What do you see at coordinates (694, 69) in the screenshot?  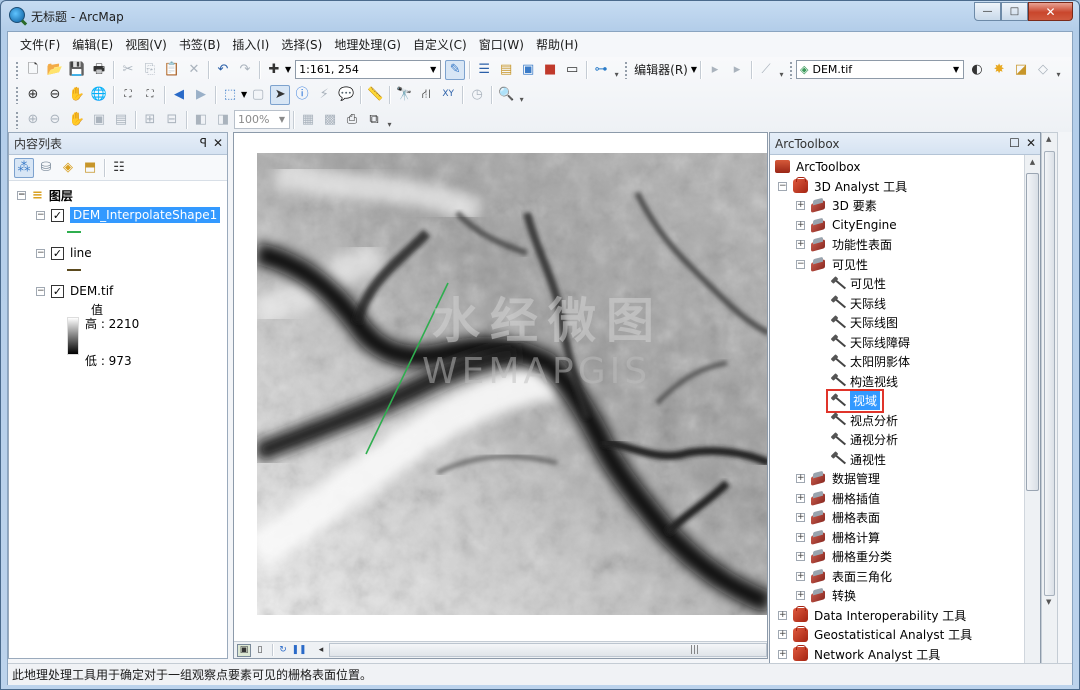 I see `editor-dropdown-icon: ▼` at bounding box center [694, 69].